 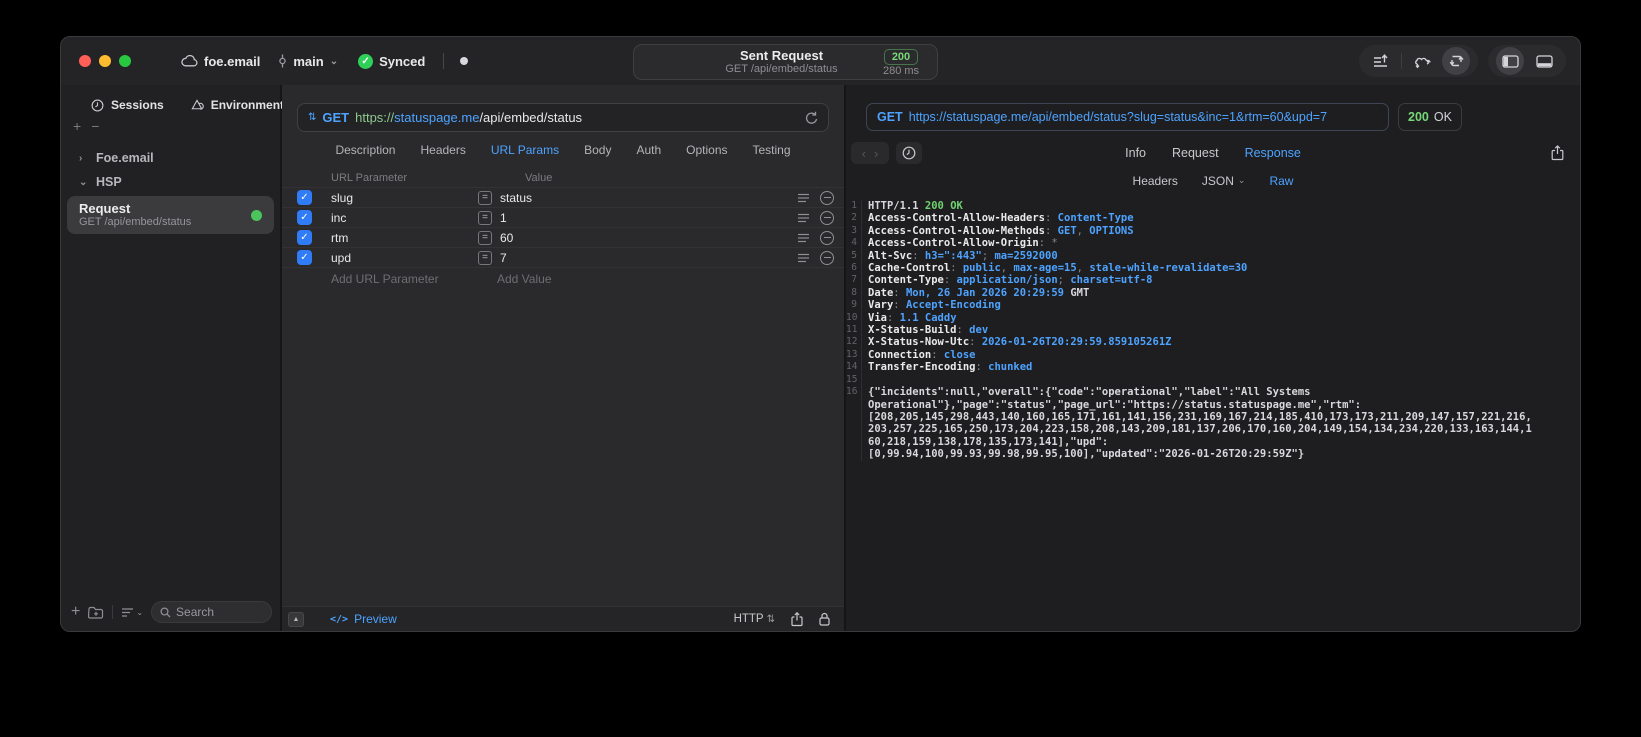 What do you see at coordinates (95, 126) in the screenshot?
I see `sidebar-remove-icon: −` at bounding box center [95, 126].